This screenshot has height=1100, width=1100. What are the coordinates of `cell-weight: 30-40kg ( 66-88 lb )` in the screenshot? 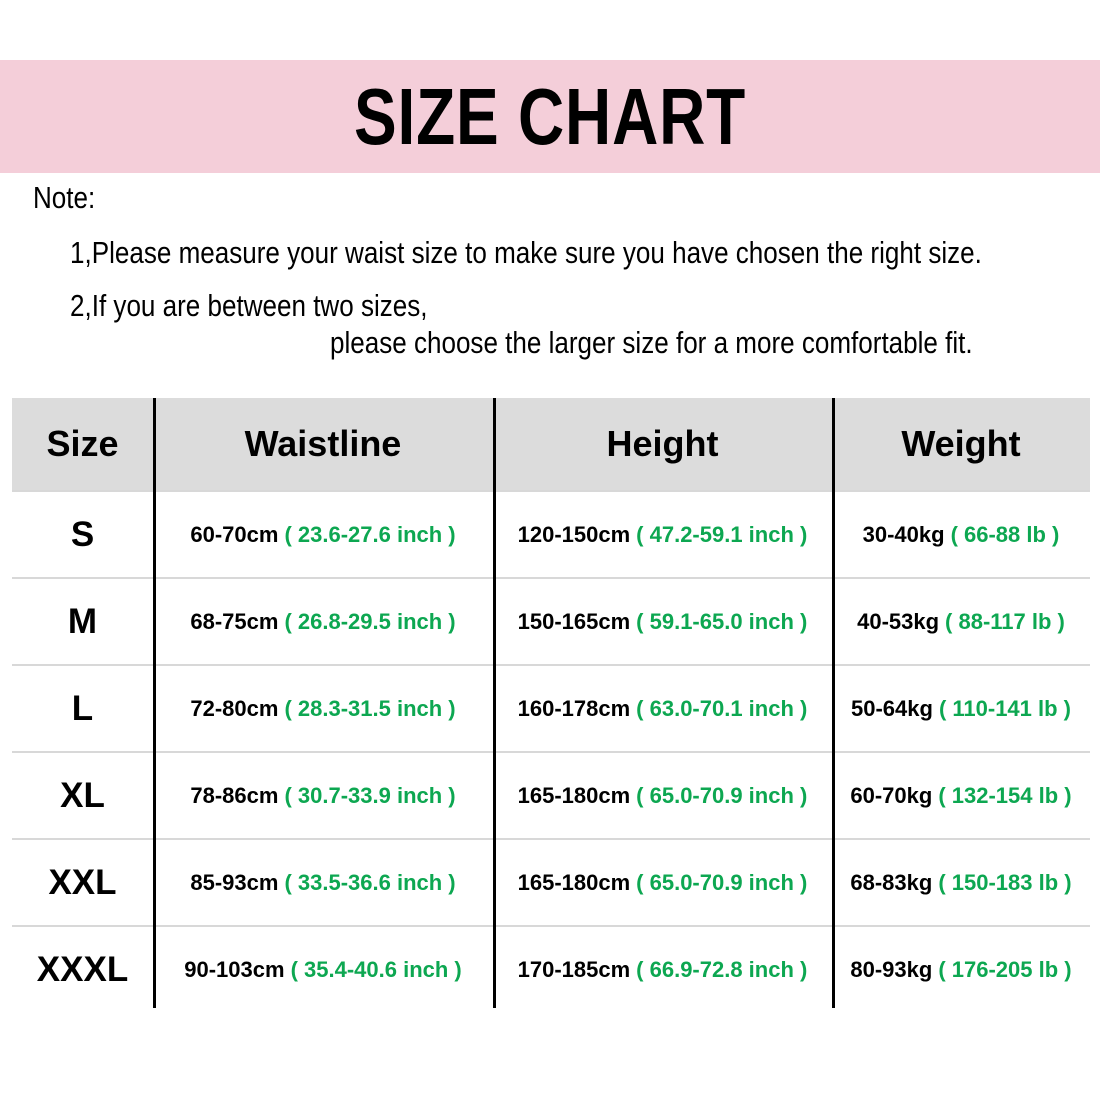 It's located at (961, 534).